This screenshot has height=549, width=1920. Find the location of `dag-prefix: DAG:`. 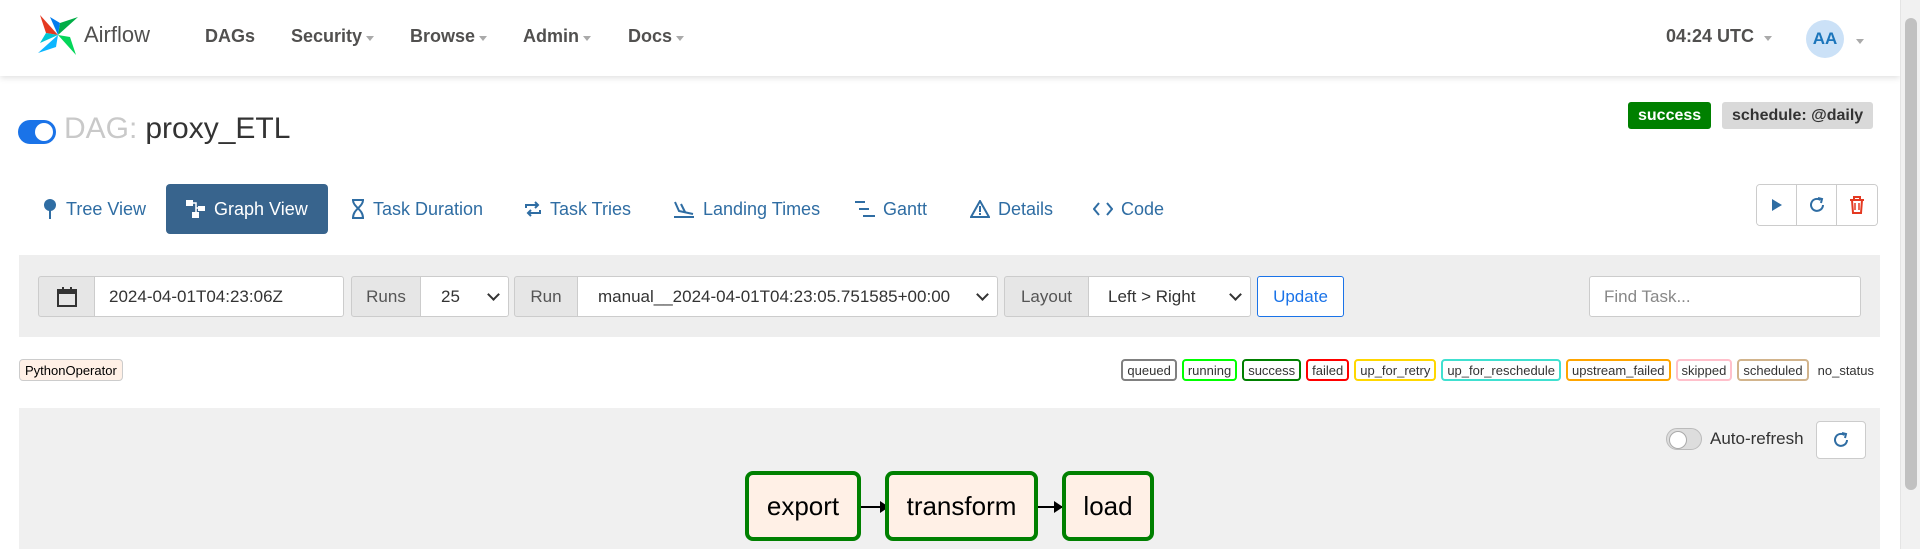

dag-prefix: DAG: is located at coordinates (101, 128).